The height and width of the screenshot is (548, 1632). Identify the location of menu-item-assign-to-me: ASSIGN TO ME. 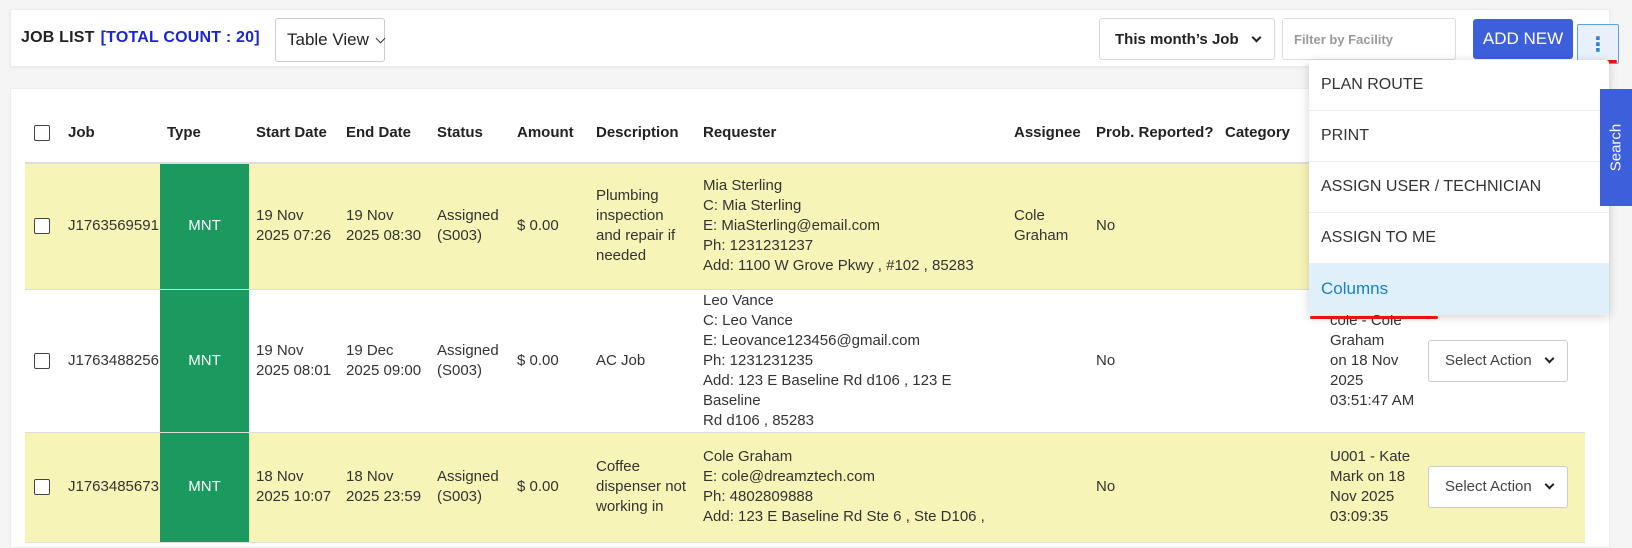
(1459, 238).